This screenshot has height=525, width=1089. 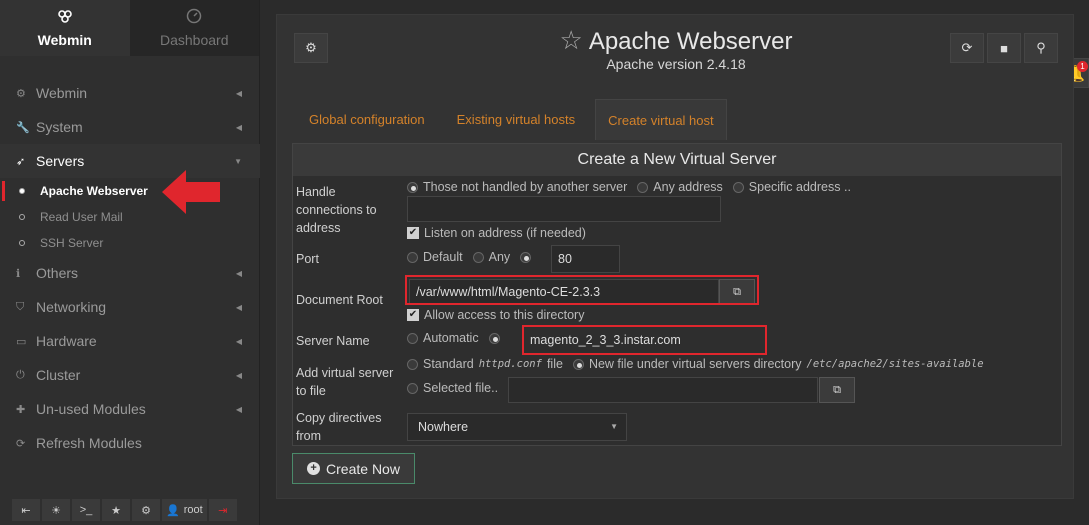 I want to click on copy-directives-select: Nowhere ▼, so click(x=517, y=427).